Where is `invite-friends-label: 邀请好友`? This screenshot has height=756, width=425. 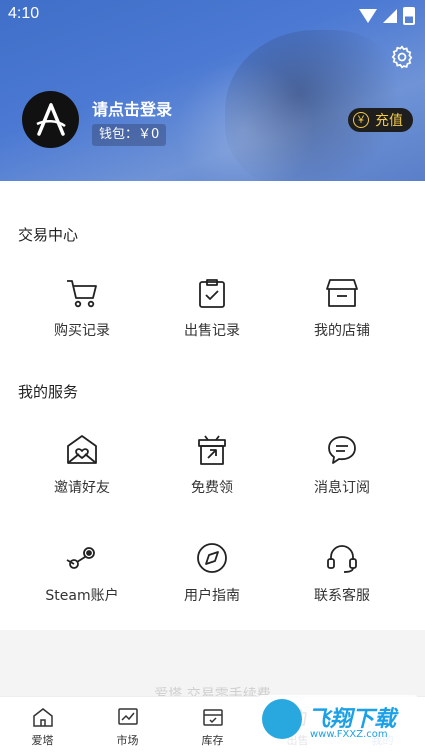
invite-friends-label: 邀请好友 is located at coordinates (82, 488).